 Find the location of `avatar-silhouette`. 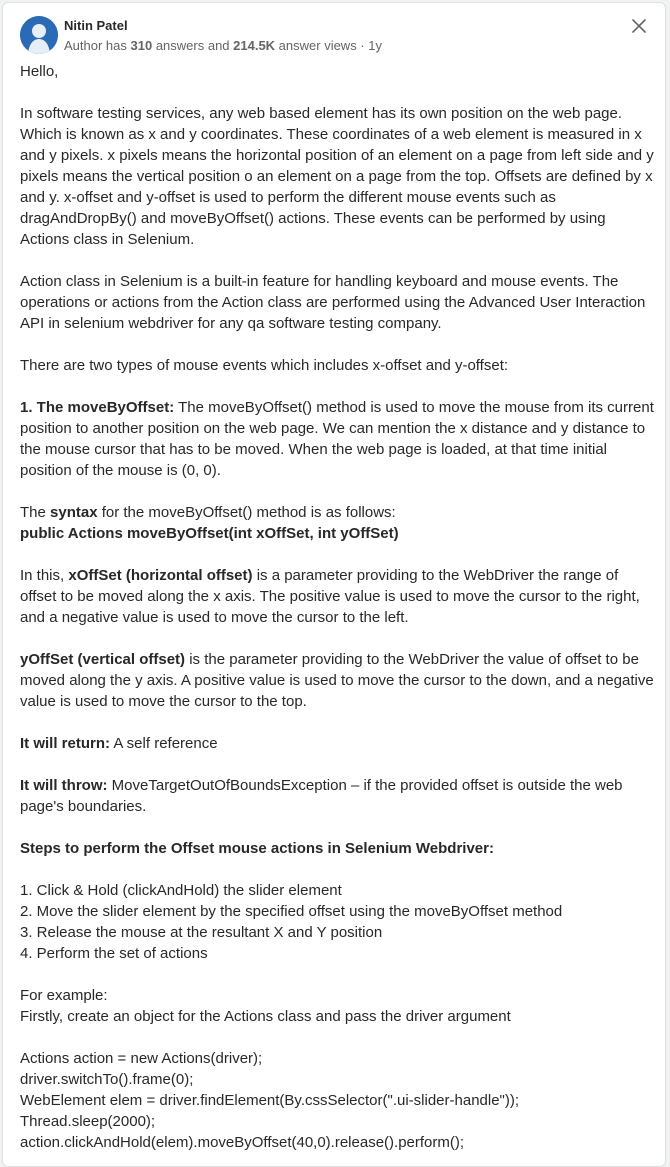

avatar-silhouette is located at coordinates (39, 35).